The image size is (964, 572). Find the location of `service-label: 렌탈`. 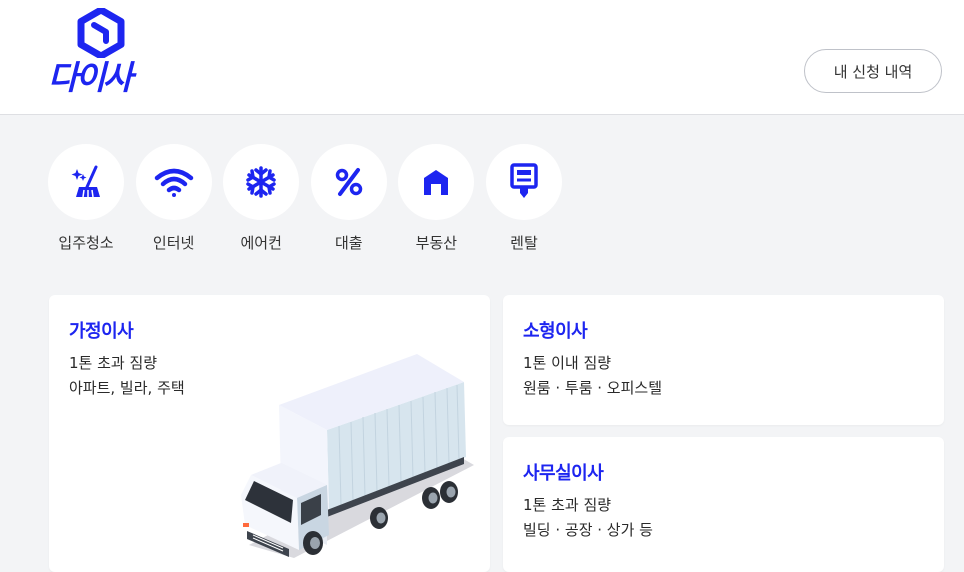

service-label: 렌탈 is located at coordinates (524, 243).